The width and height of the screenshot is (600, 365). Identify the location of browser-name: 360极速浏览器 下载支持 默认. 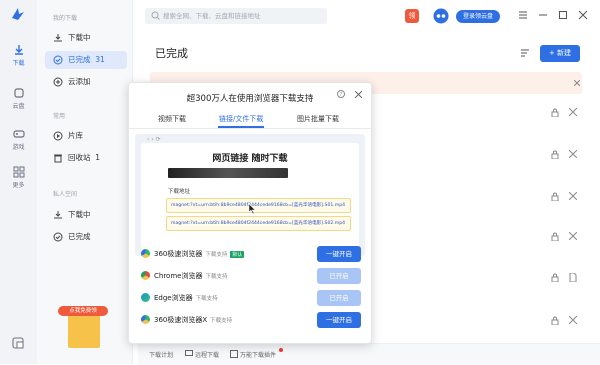
(199, 254).